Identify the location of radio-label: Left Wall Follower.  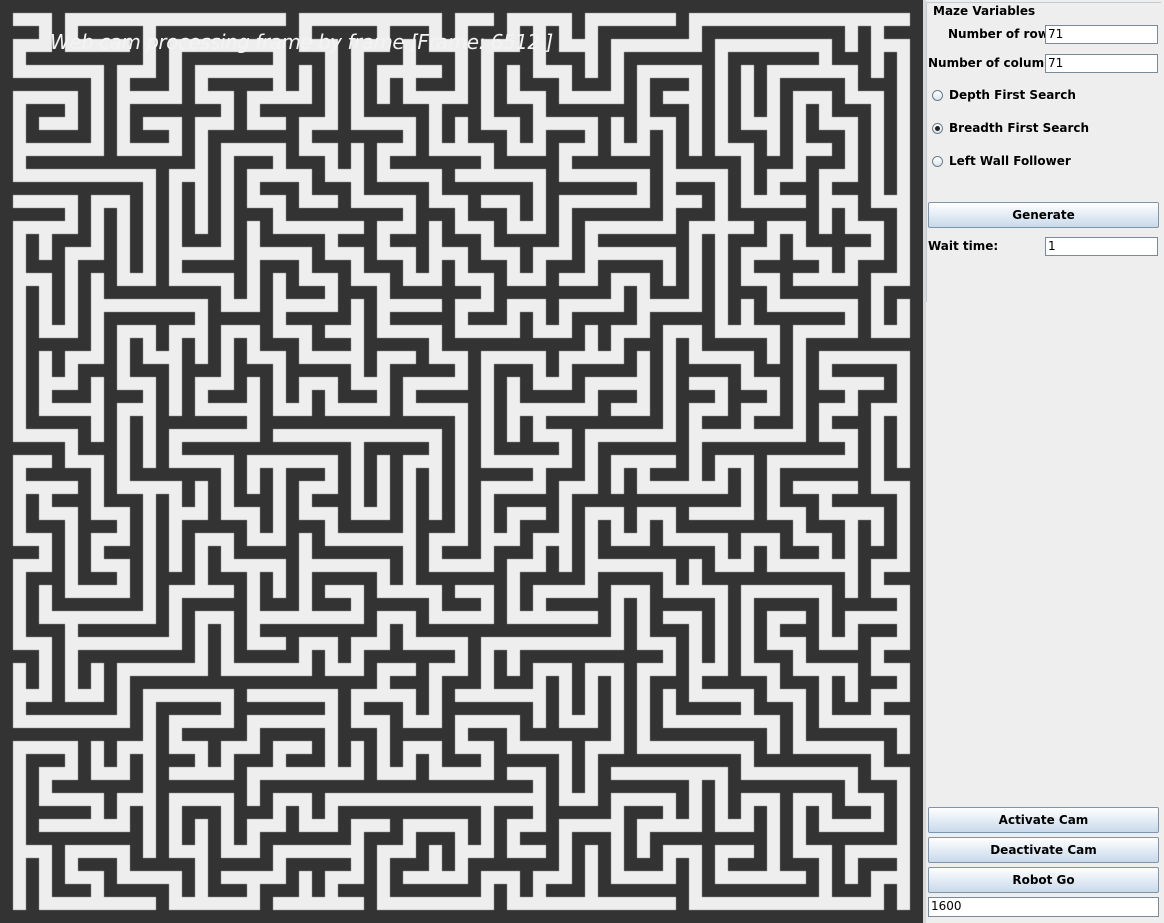
(1010, 161).